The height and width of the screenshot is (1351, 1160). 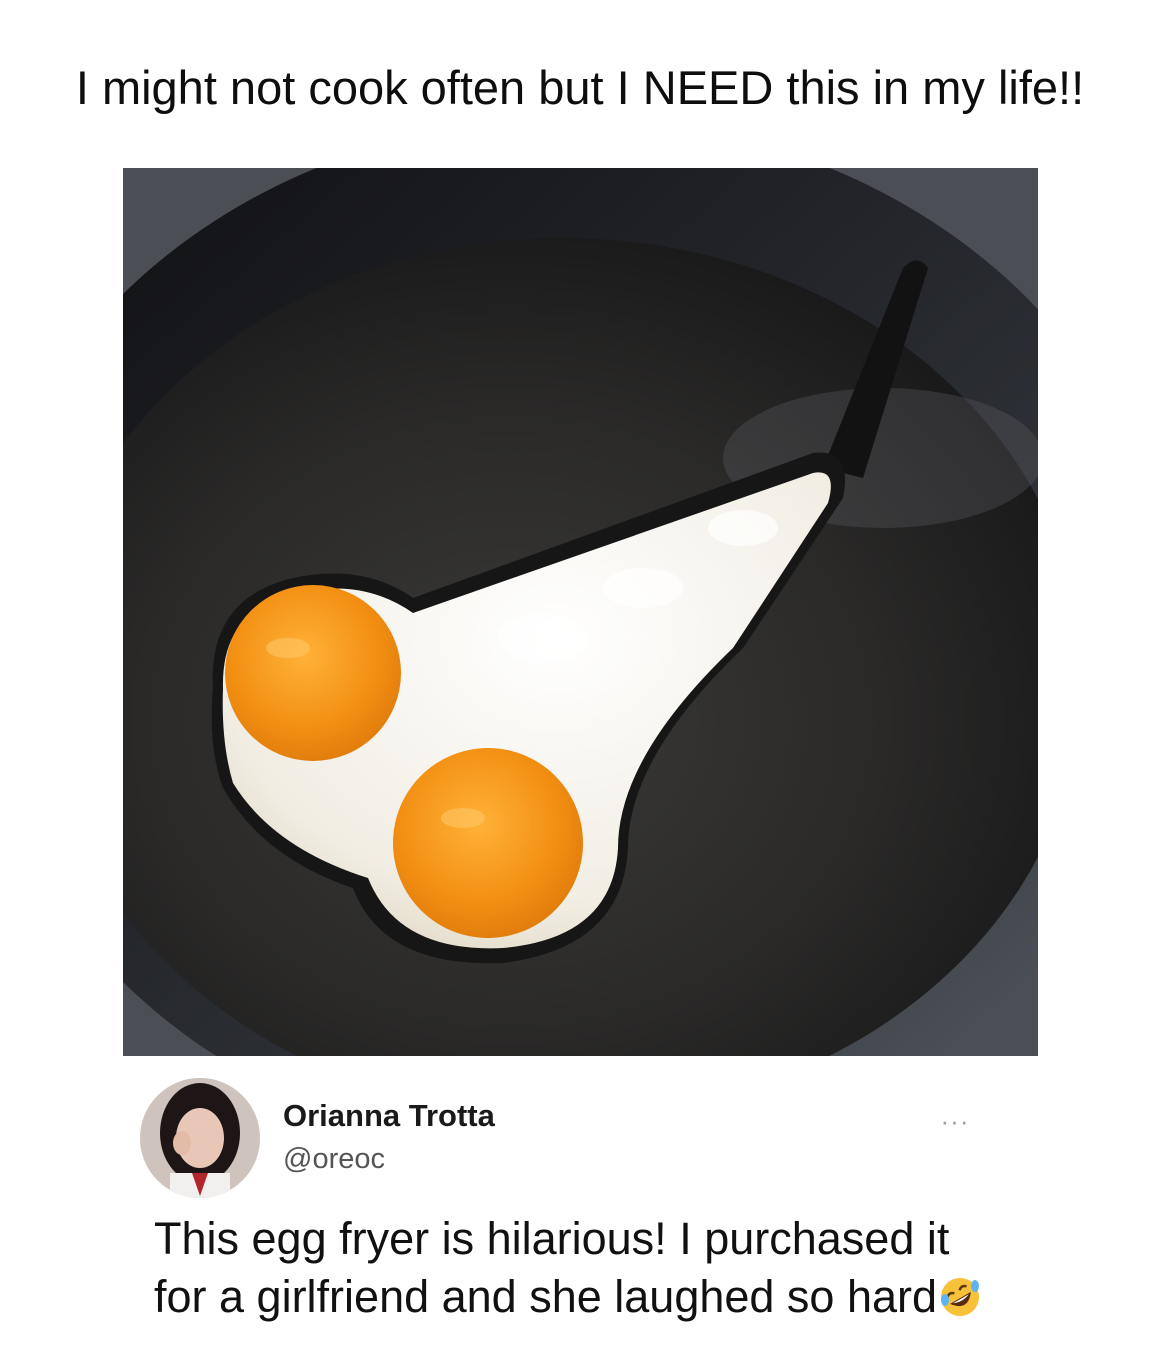 I want to click on tweet-text-line-2: for a girlfriend and she laughed so hard, so click(x=594, y=1297).